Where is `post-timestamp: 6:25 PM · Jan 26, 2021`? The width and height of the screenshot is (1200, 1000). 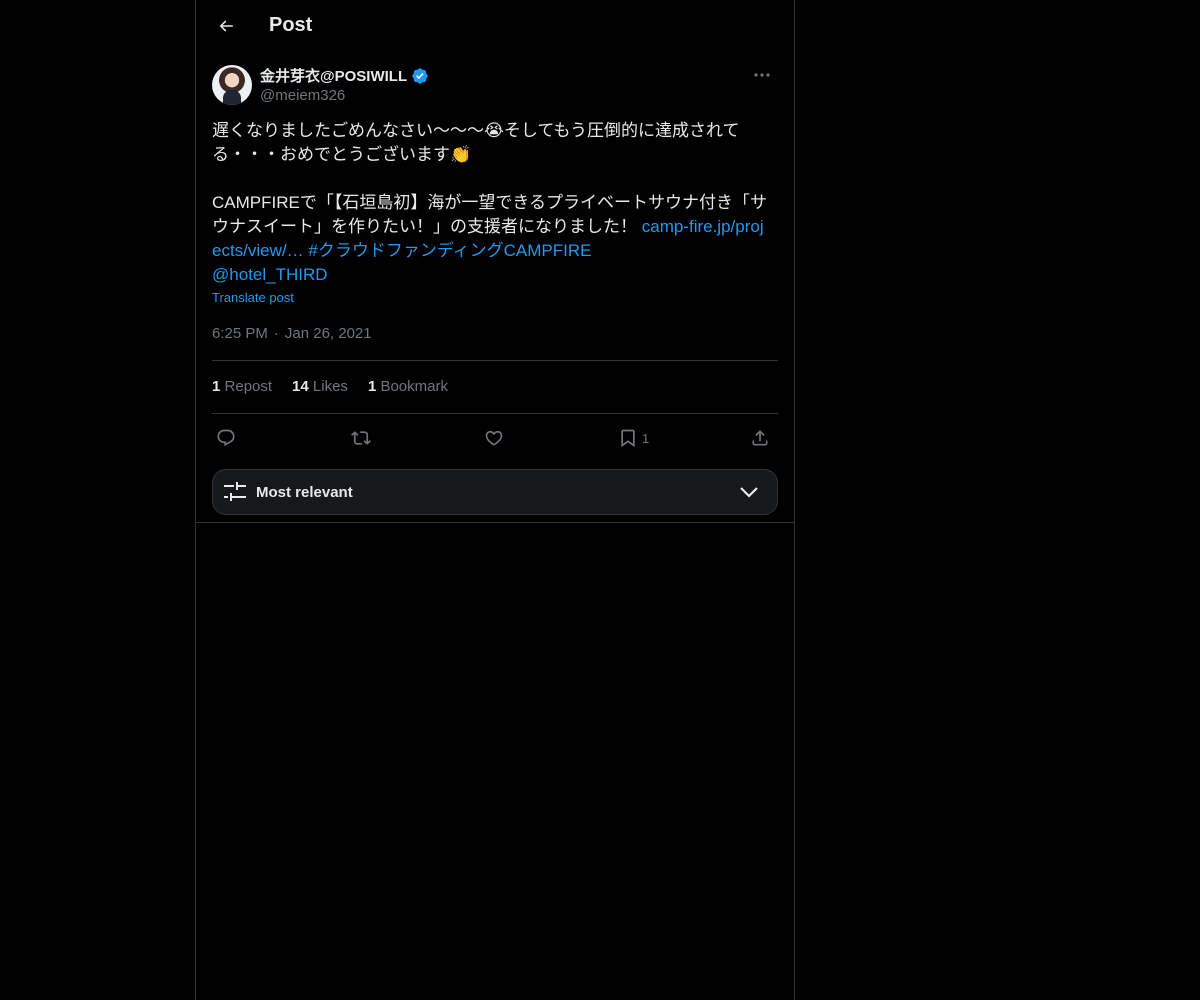
post-timestamp: 6:25 PM · Jan 26, 2021 is located at coordinates (292, 333).